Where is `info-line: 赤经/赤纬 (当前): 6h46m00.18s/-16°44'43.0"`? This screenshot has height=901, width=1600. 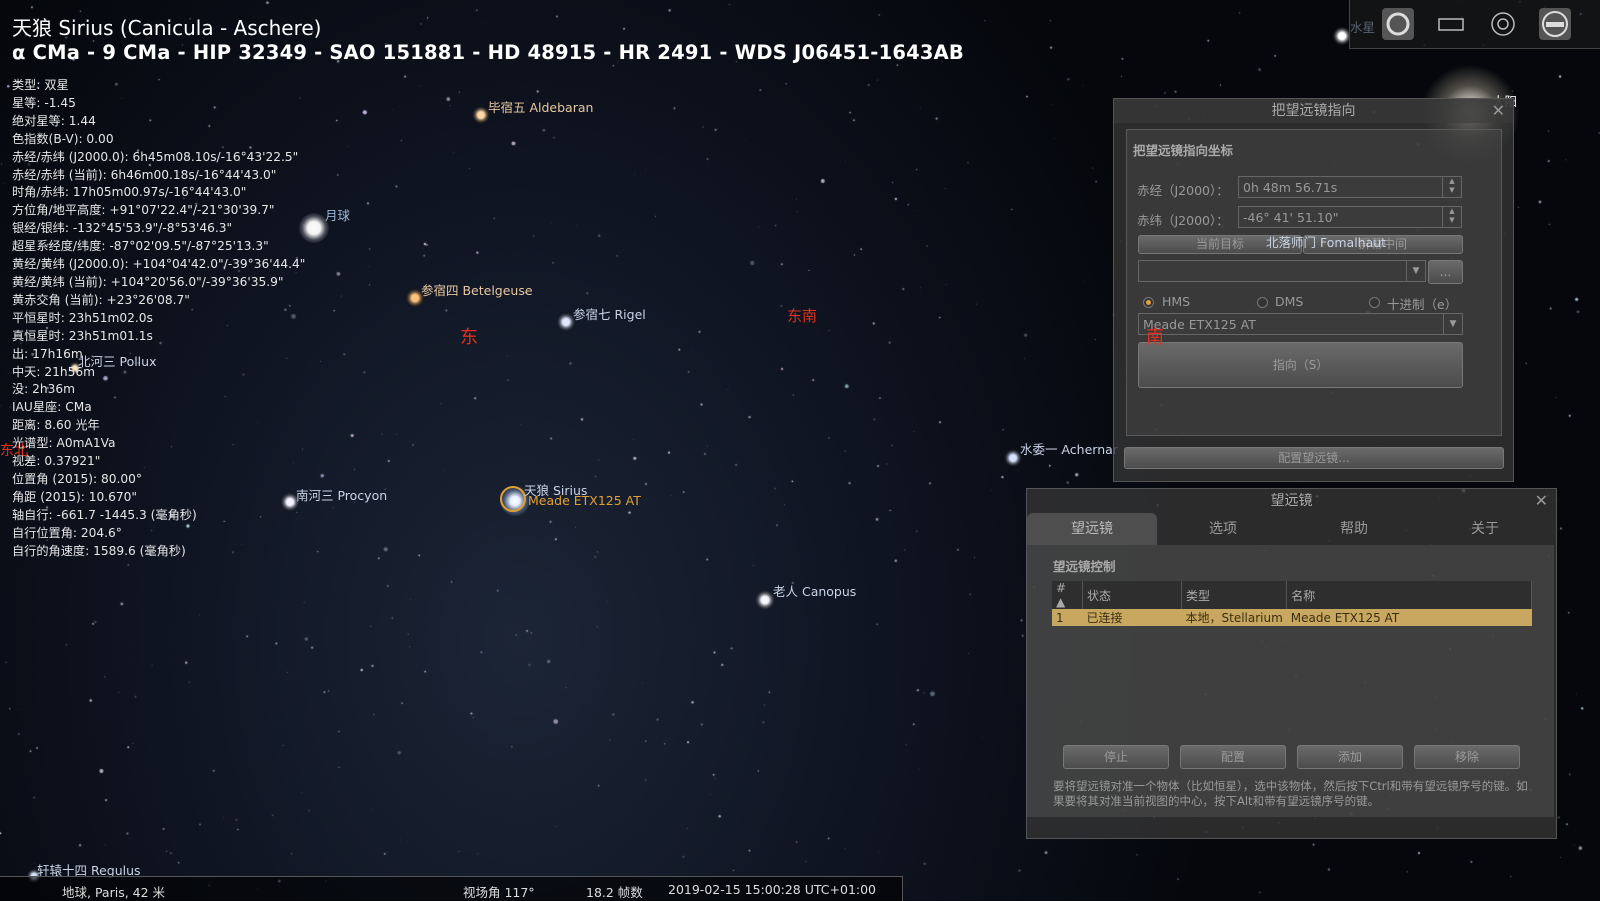 info-line: 赤经/赤纬 (当前): 6h46m00.18s/-16°44'43.0" is located at coordinates (144, 174).